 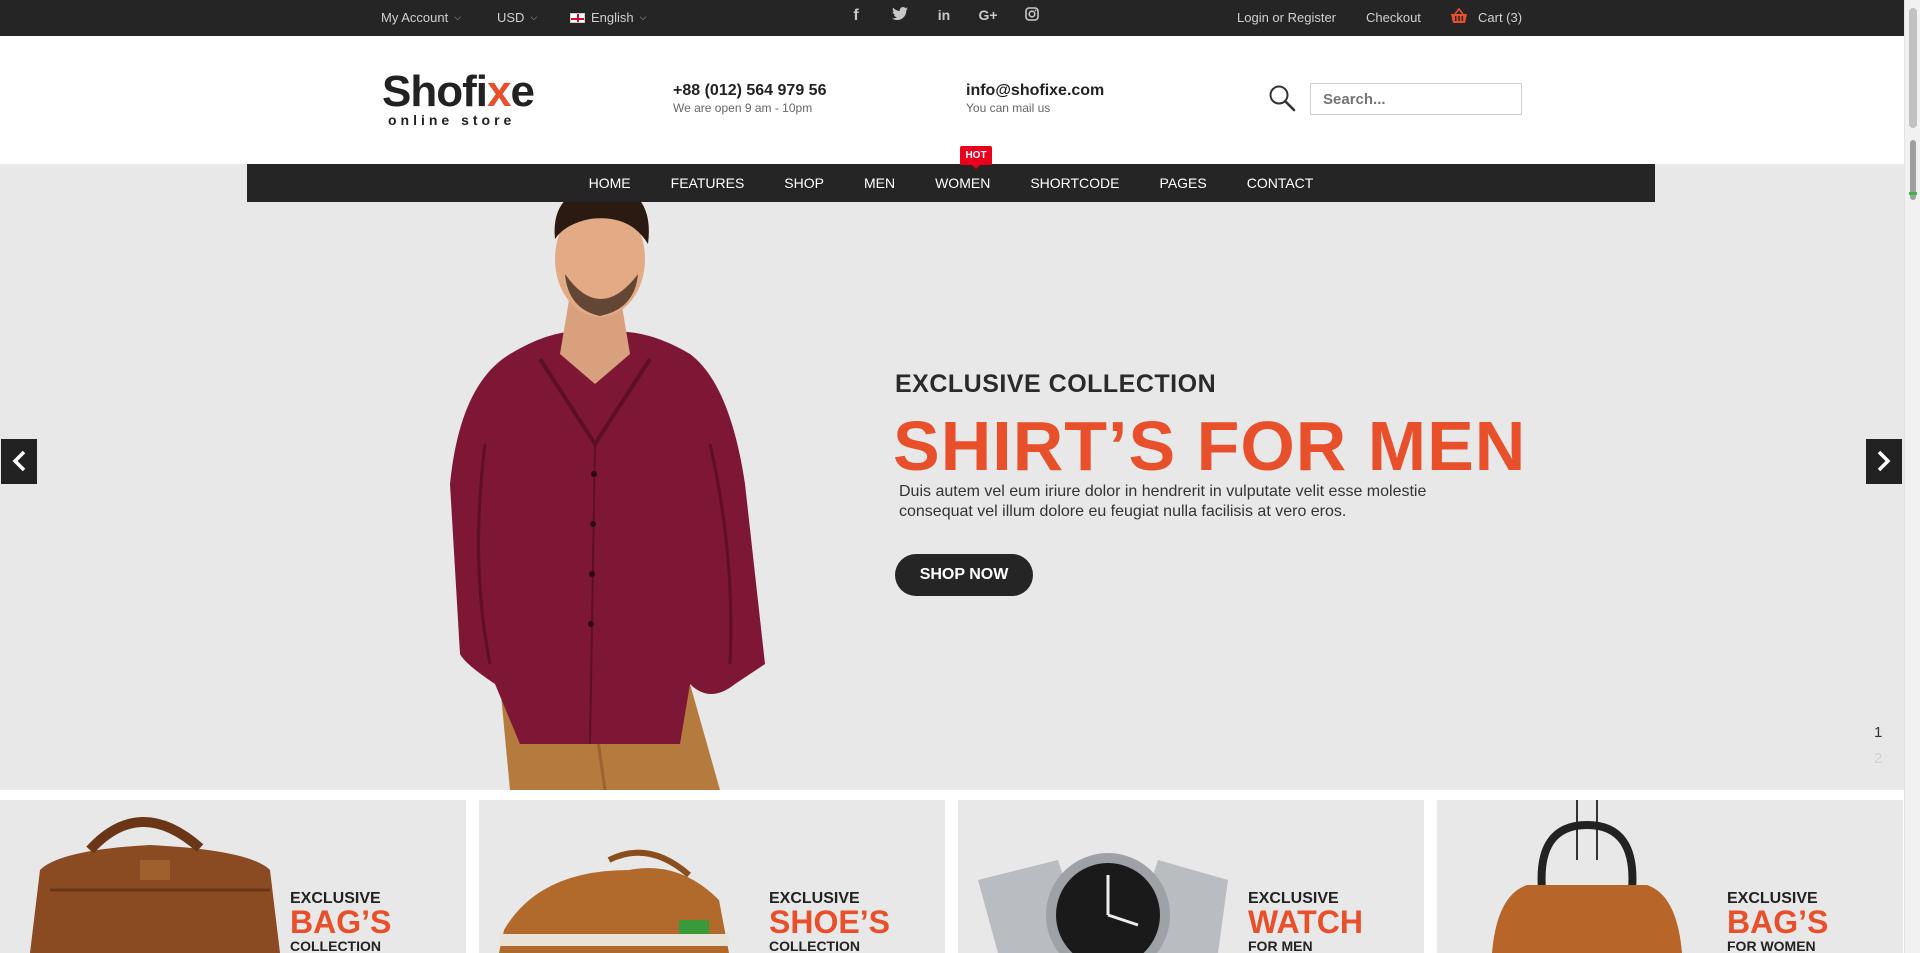 I want to click on cart-link: Cart (3), so click(x=1486, y=16).